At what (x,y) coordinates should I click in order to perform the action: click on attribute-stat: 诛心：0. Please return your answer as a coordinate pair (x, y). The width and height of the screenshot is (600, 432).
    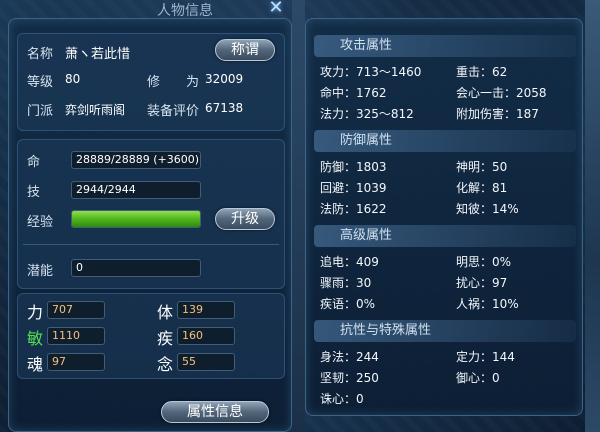
    Looking at the image, I should click on (342, 399).